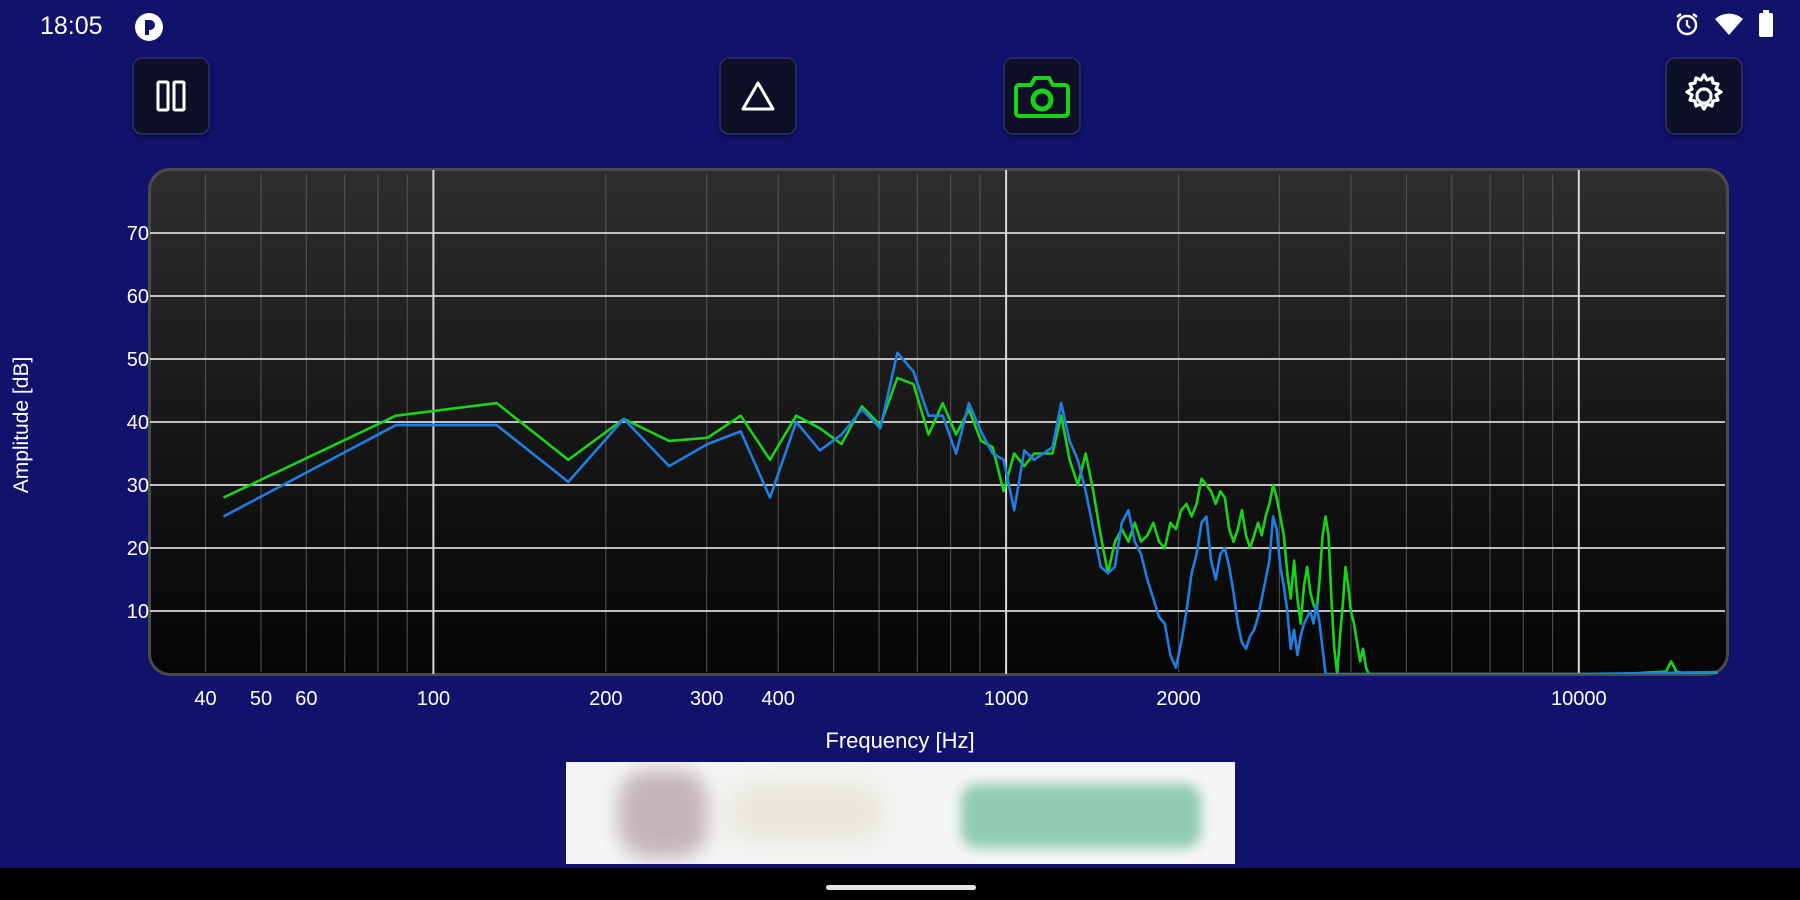 The image size is (1800, 900). Describe the element at coordinates (1006, 699) in the screenshot. I see `x-tick-label: 1000` at that location.